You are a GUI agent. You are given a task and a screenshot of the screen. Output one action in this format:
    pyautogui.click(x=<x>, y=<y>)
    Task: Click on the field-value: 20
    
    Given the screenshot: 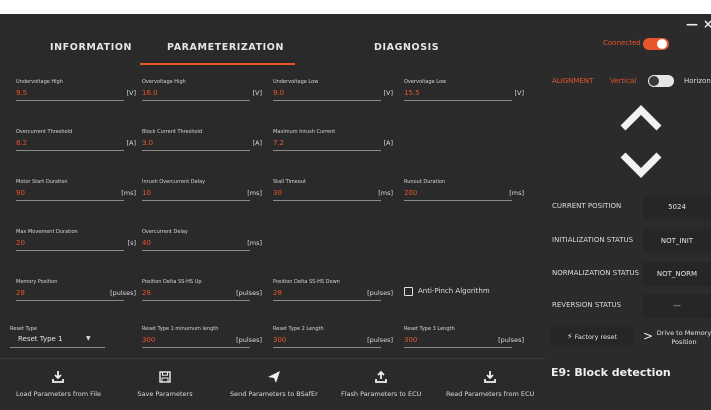 What is the action you would take?
    pyautogui.click(x=20, y=243)
    